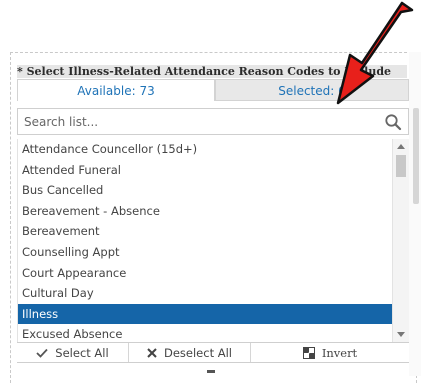  What do you see at coordinates (211, 371) in the screenshot?
I see `resize-handle` at bounding box center [211, 371].